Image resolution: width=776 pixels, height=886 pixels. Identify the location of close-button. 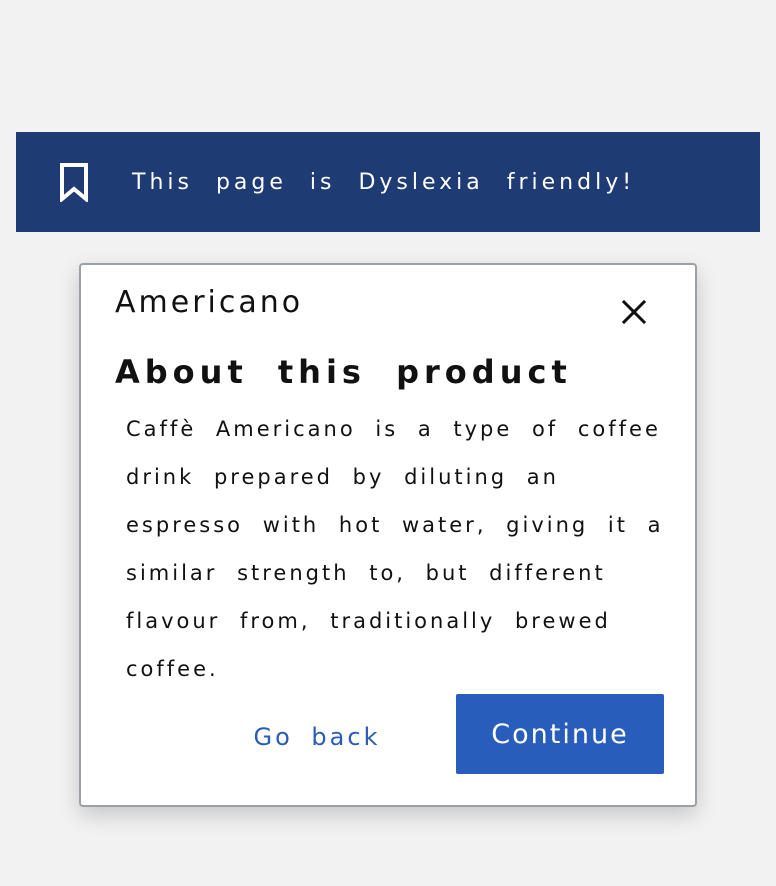
(634, 314).